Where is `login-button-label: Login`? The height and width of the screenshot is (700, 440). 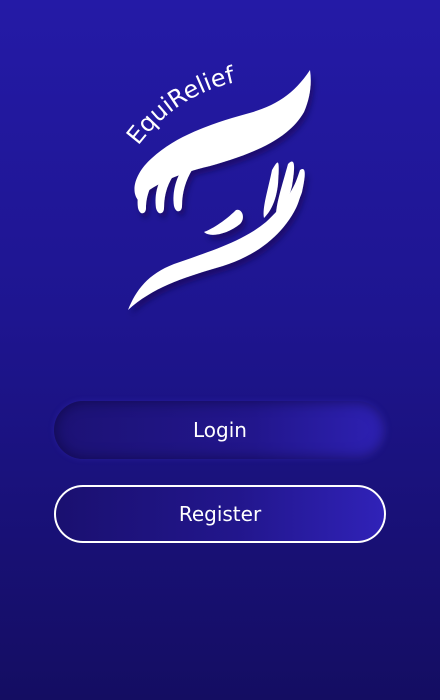
login-button-label: Login is located at coordinates (220, 430).